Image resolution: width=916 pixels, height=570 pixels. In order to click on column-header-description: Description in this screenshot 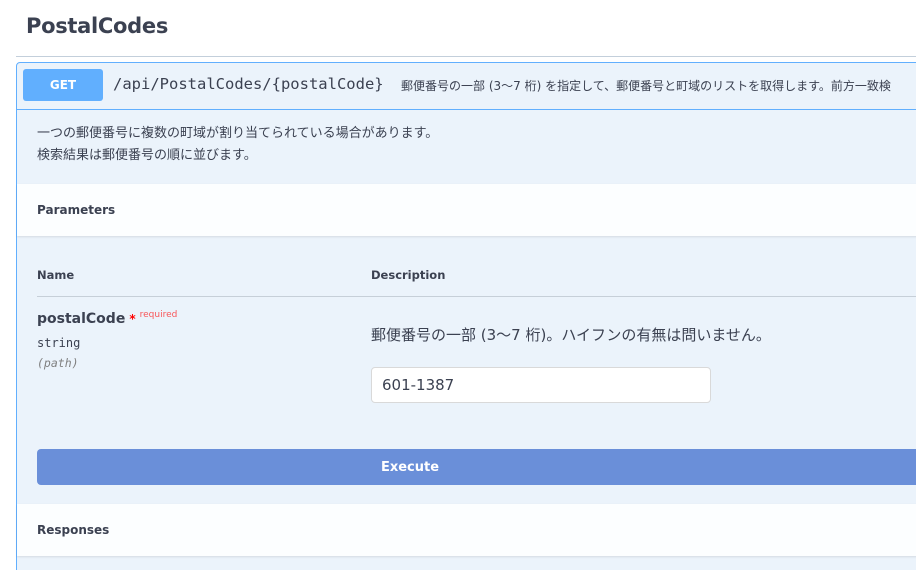, I will do `click(408, 275)`.